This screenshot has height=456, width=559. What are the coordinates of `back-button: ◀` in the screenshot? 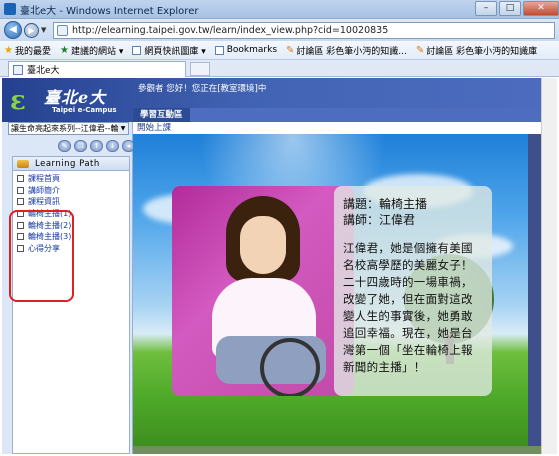 It's located at (13, 30).